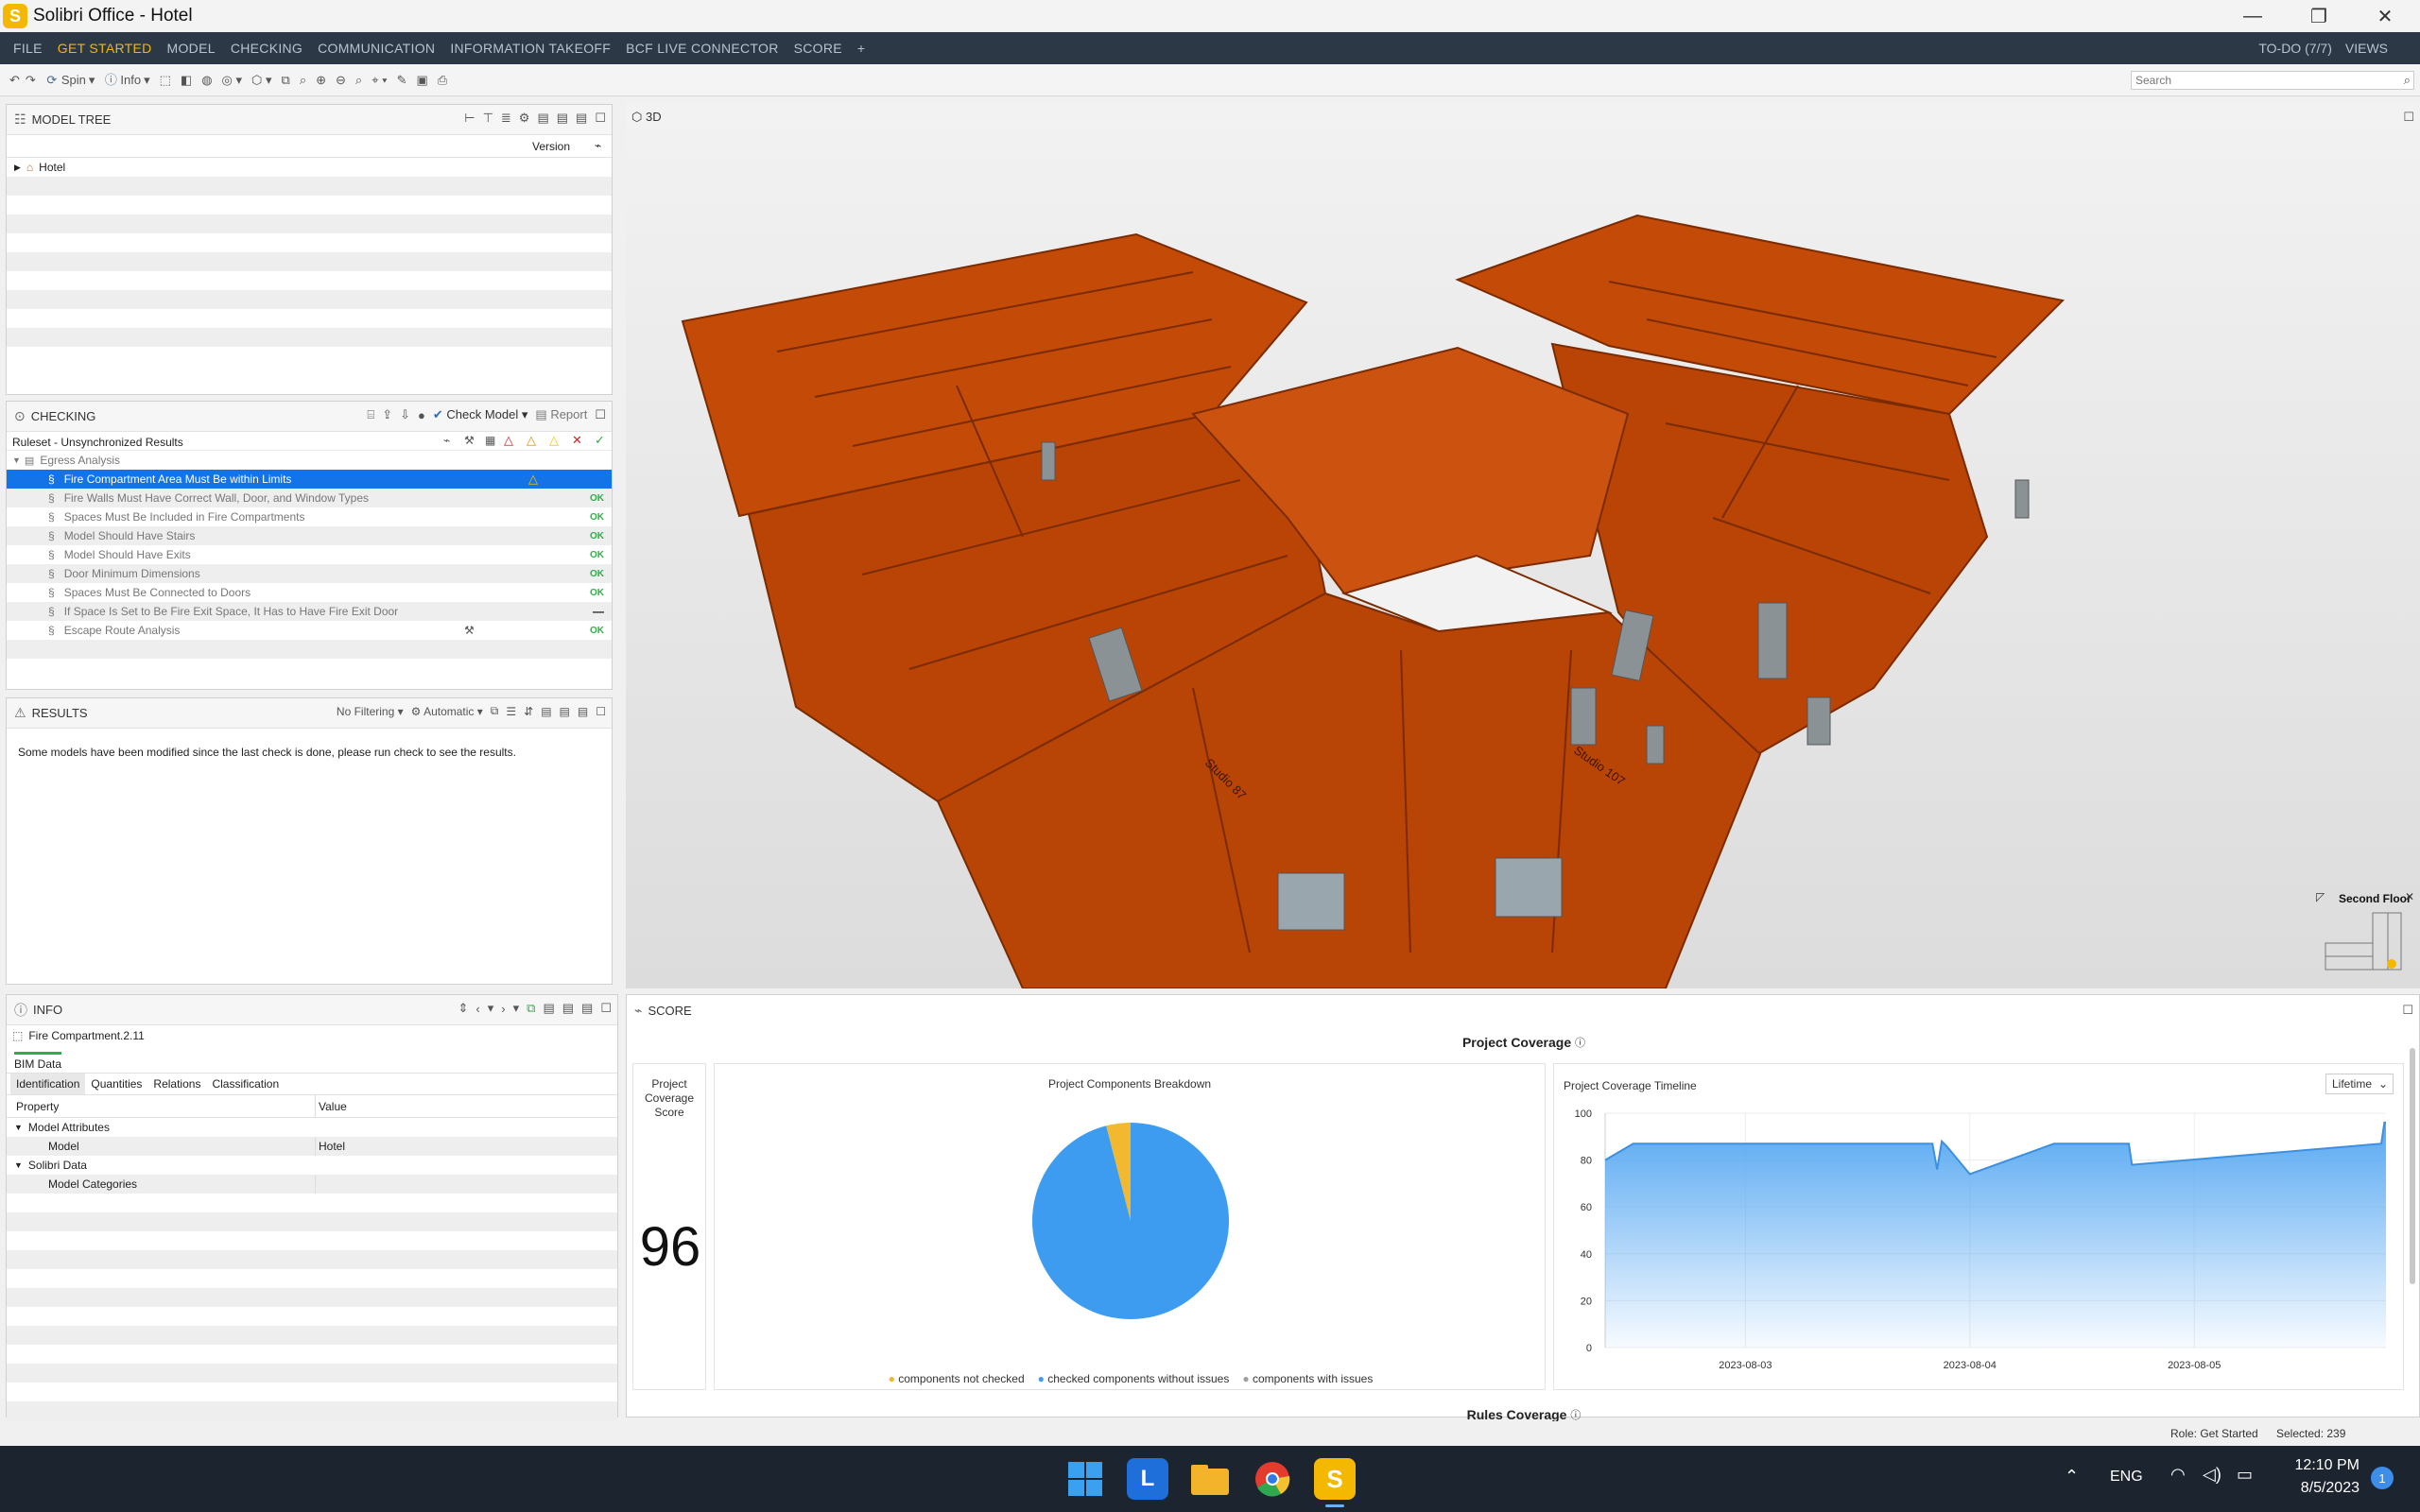 This screenshot has height=1512, width=2420. What do you see at coordinates (491, 1008) in the screenshot?
I see `history-dropdown-icon: ▾` at bounding box center [491, 1008].